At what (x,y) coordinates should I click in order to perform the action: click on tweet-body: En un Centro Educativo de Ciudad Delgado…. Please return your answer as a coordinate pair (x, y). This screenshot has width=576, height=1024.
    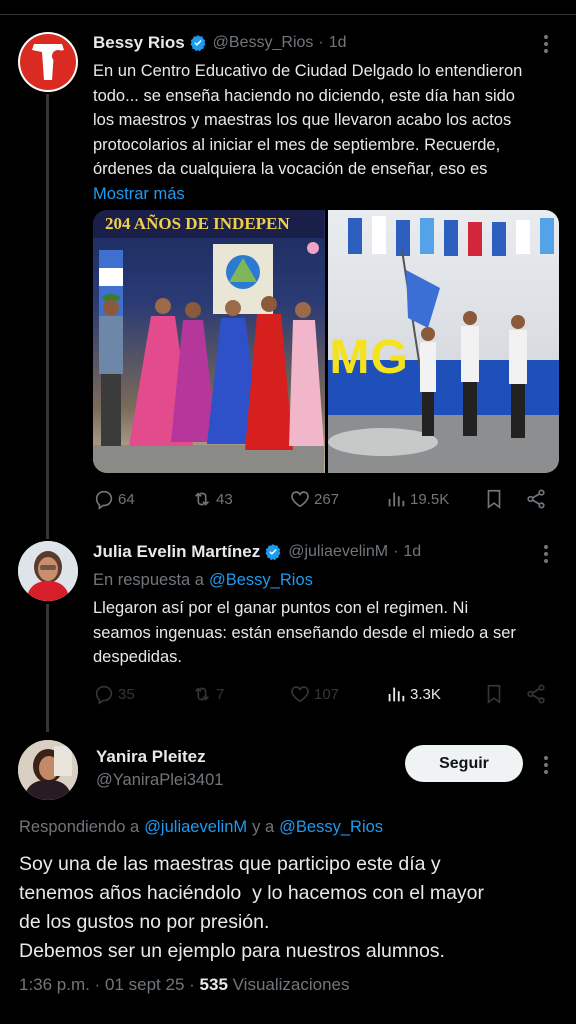
    Looking at the image, I should click on (328, 132).